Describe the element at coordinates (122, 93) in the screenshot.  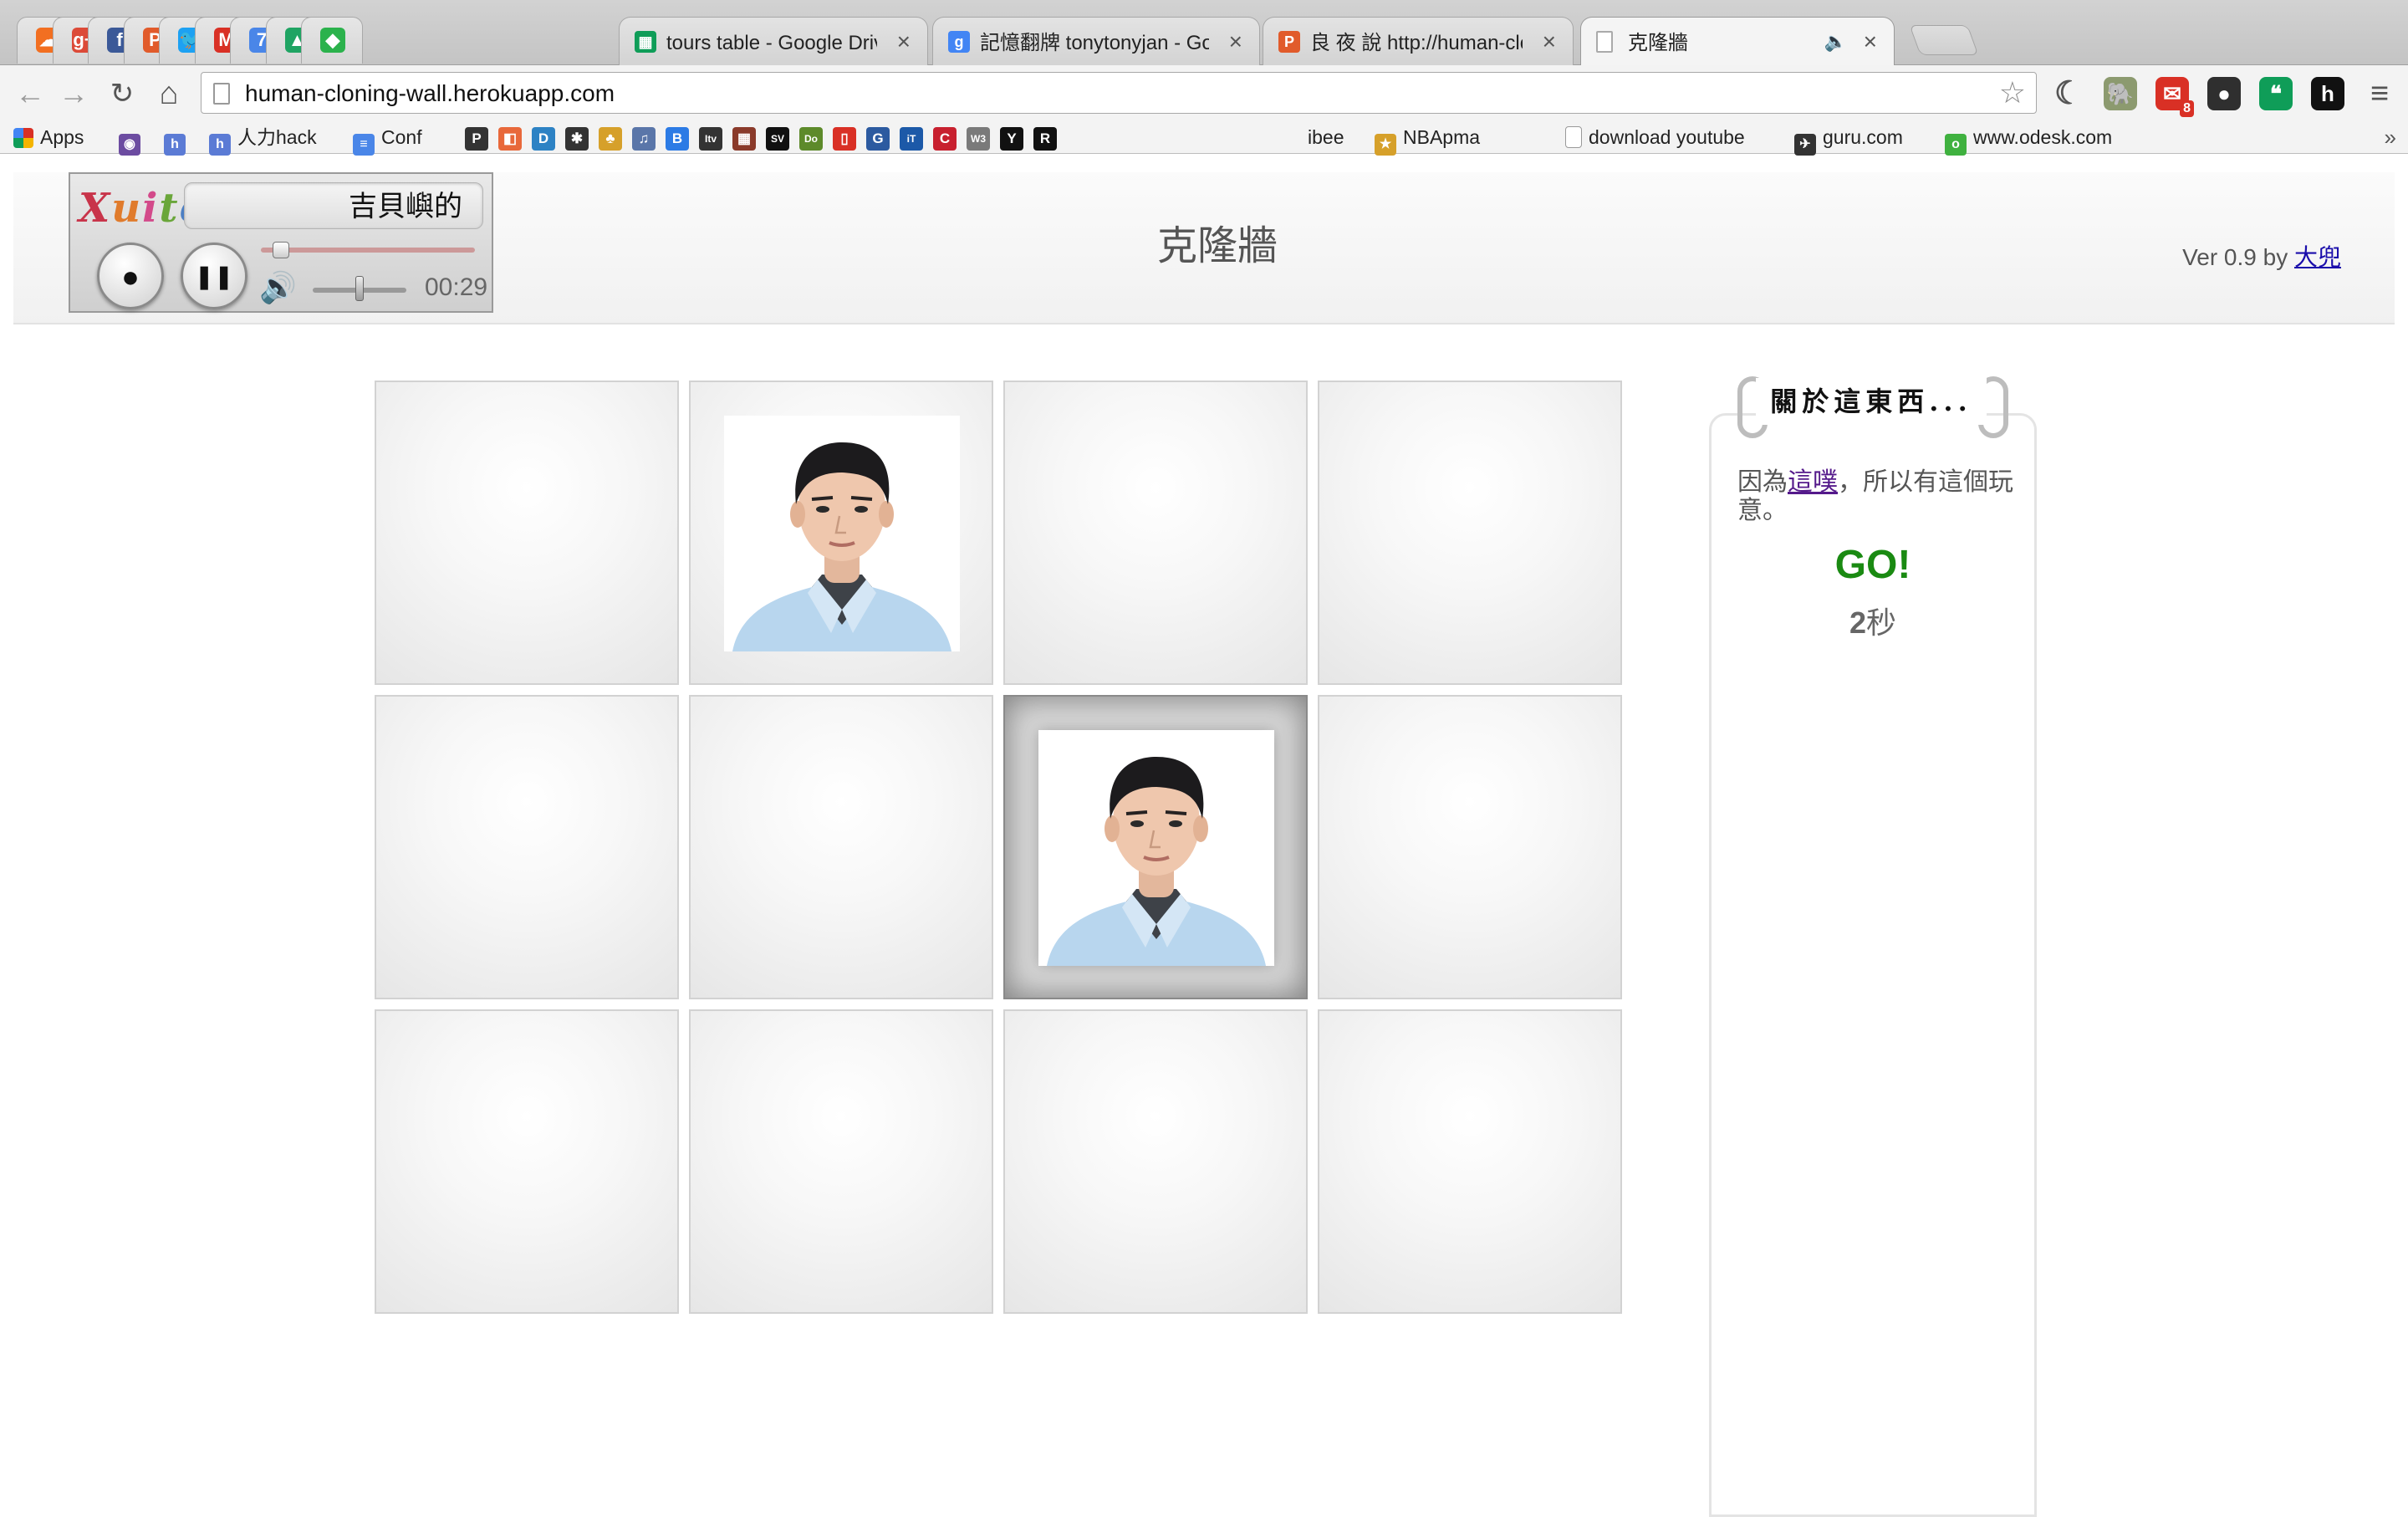
I see `reload-button: ↻` at that location.